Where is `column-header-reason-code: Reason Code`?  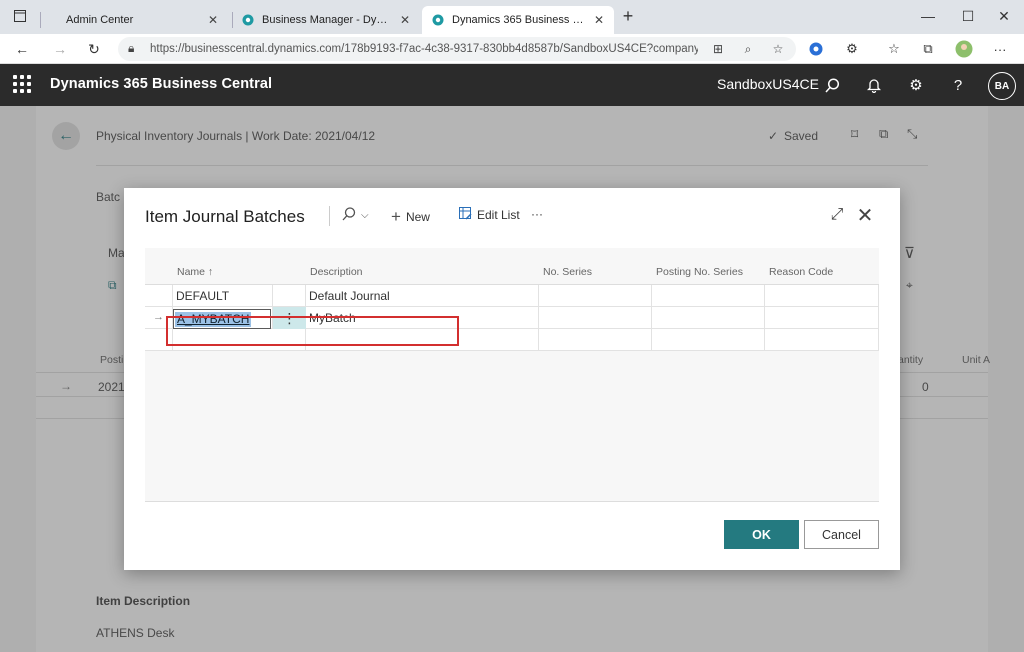
column-header-reason-code: Reason Code is located at coordinates (801, 272).